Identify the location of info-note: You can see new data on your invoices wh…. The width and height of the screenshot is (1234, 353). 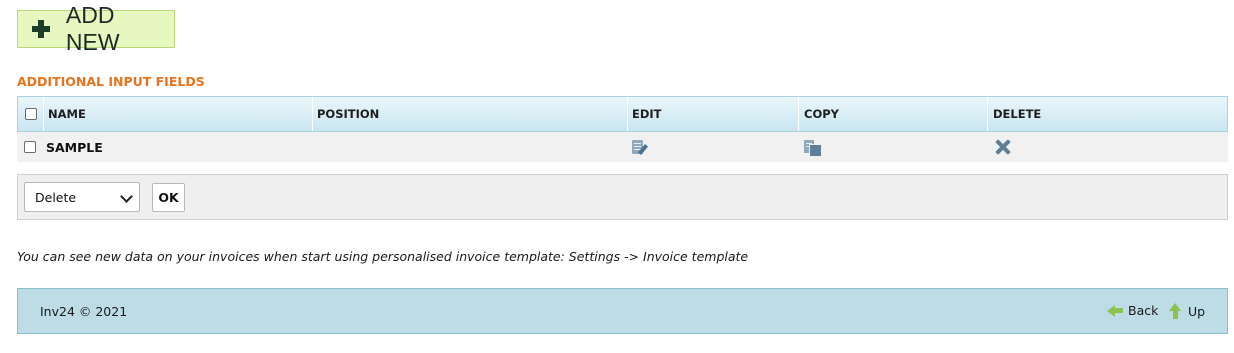
(383, 256).